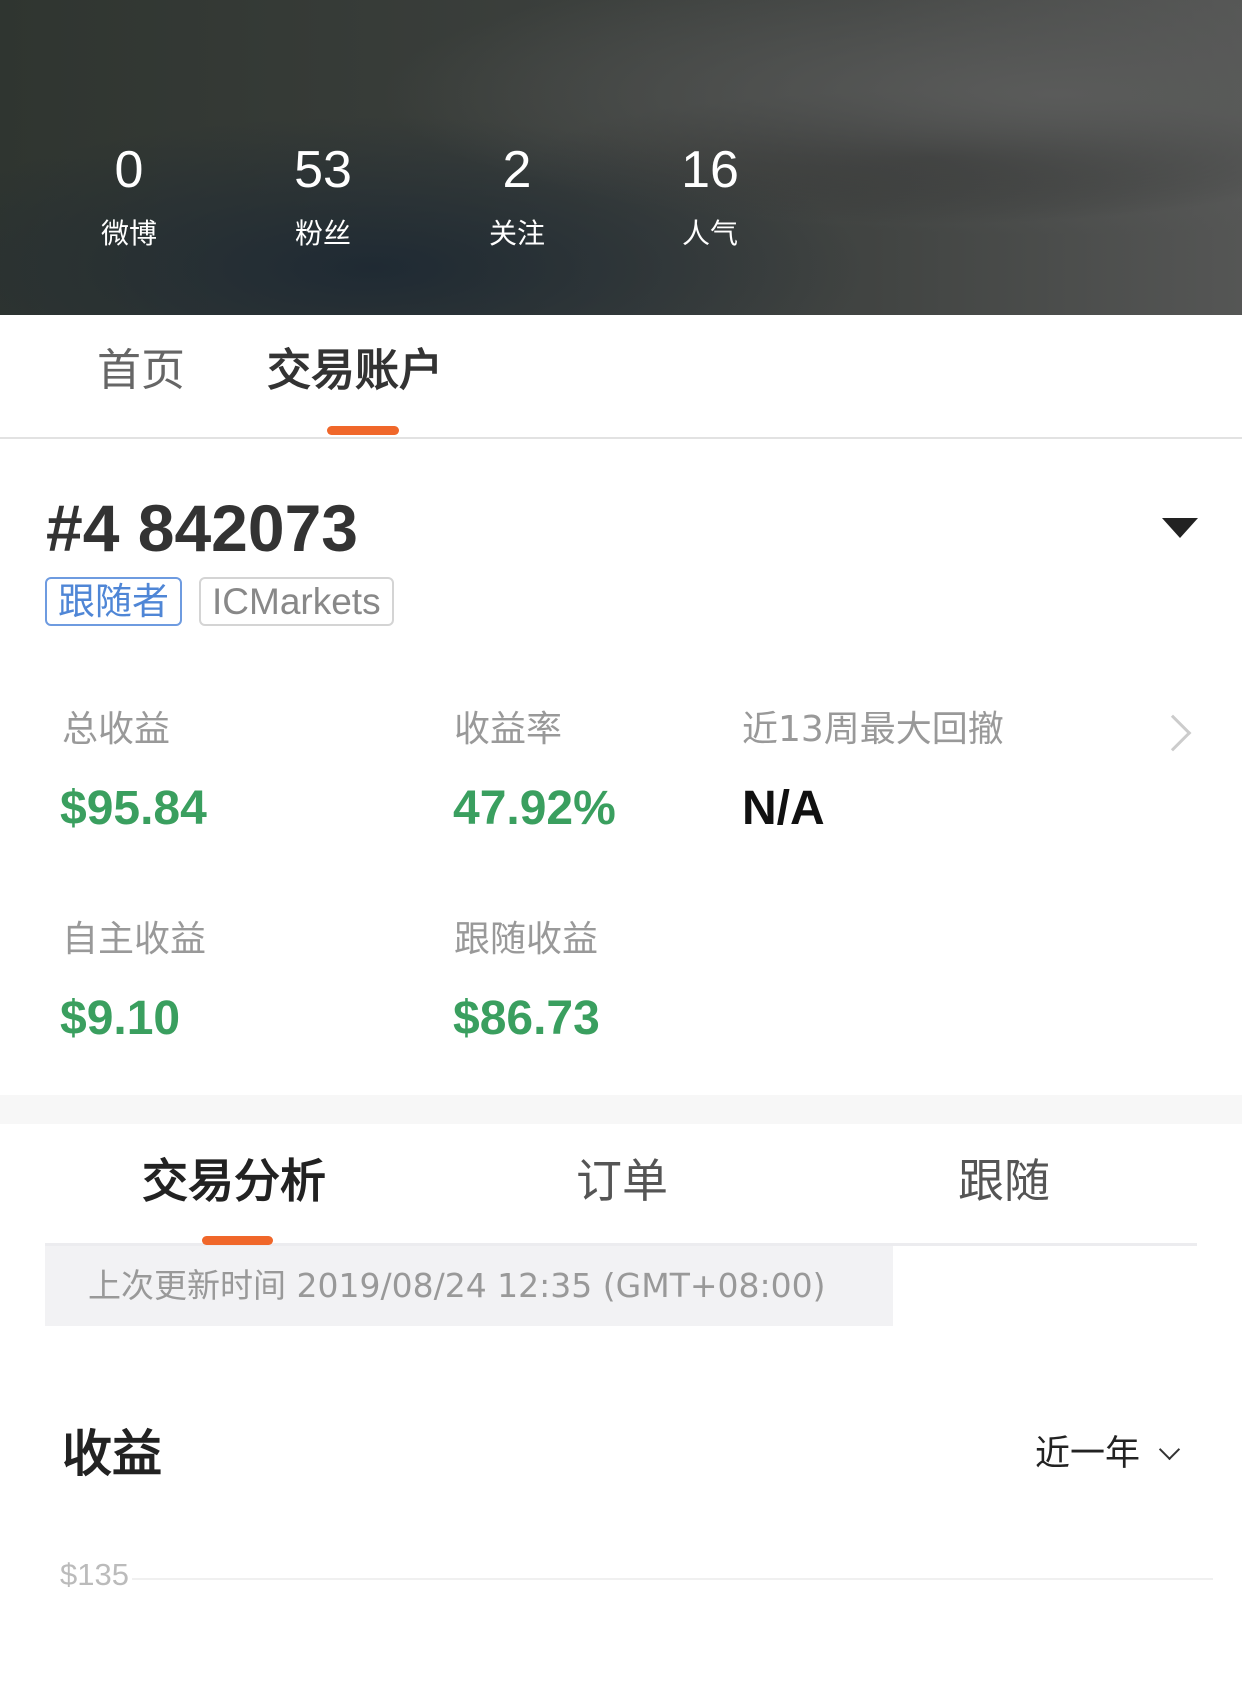  What do you see at coordinates (709, 233) in the screenshot?
I see `stat-label: 人气` at bounding box center [709, 233].